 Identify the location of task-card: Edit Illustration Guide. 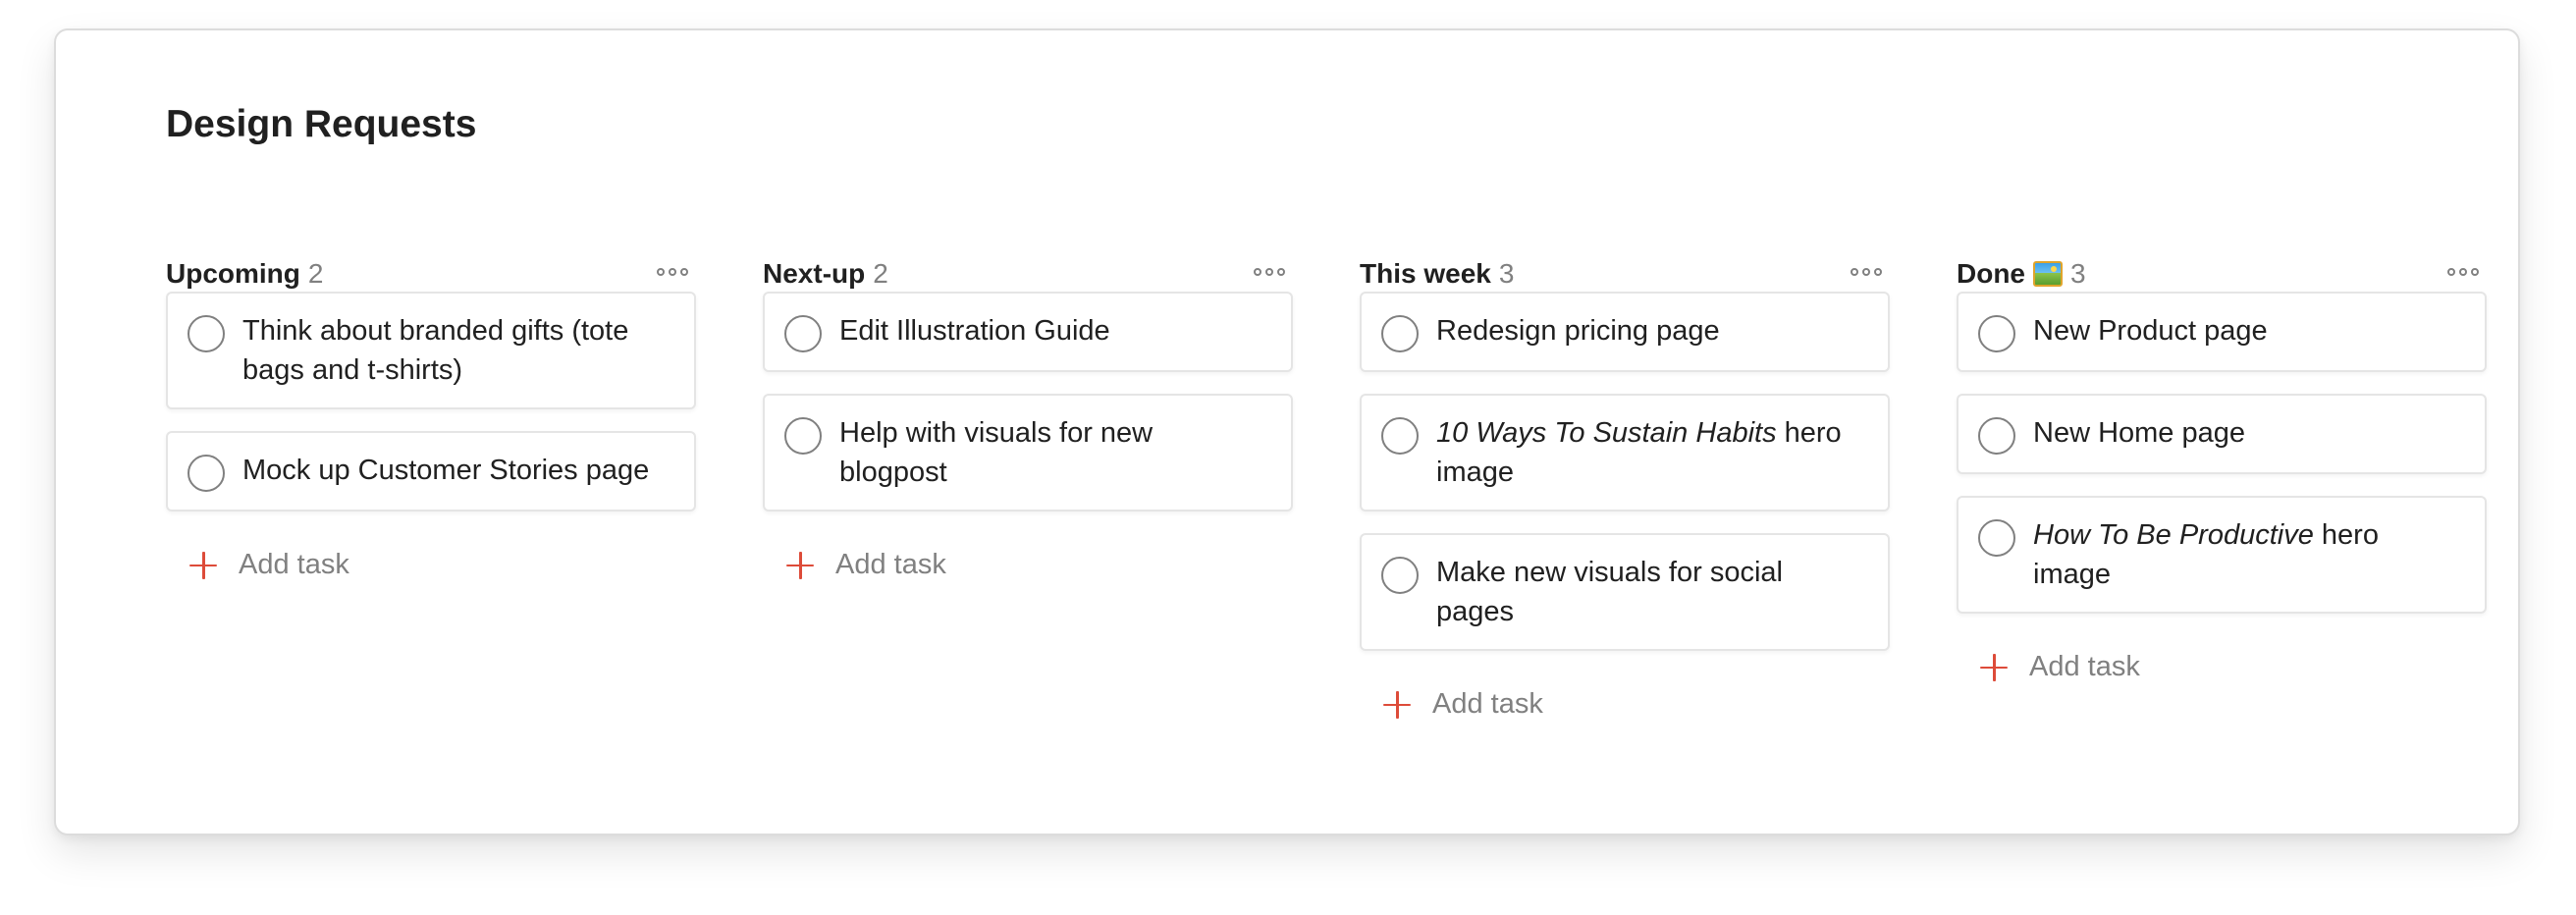
(1028, 332).